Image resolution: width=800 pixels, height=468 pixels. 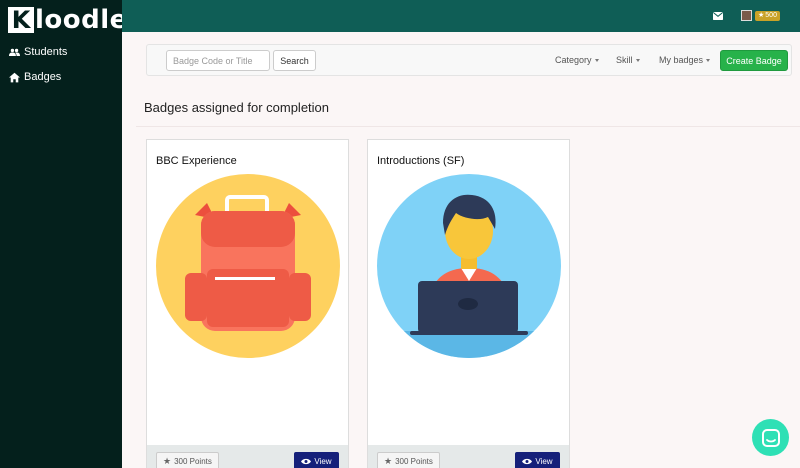 What do you see at coordinates (718, 16) in the screenshot?
I see `mail-icon` at bounding box center [718, 16].